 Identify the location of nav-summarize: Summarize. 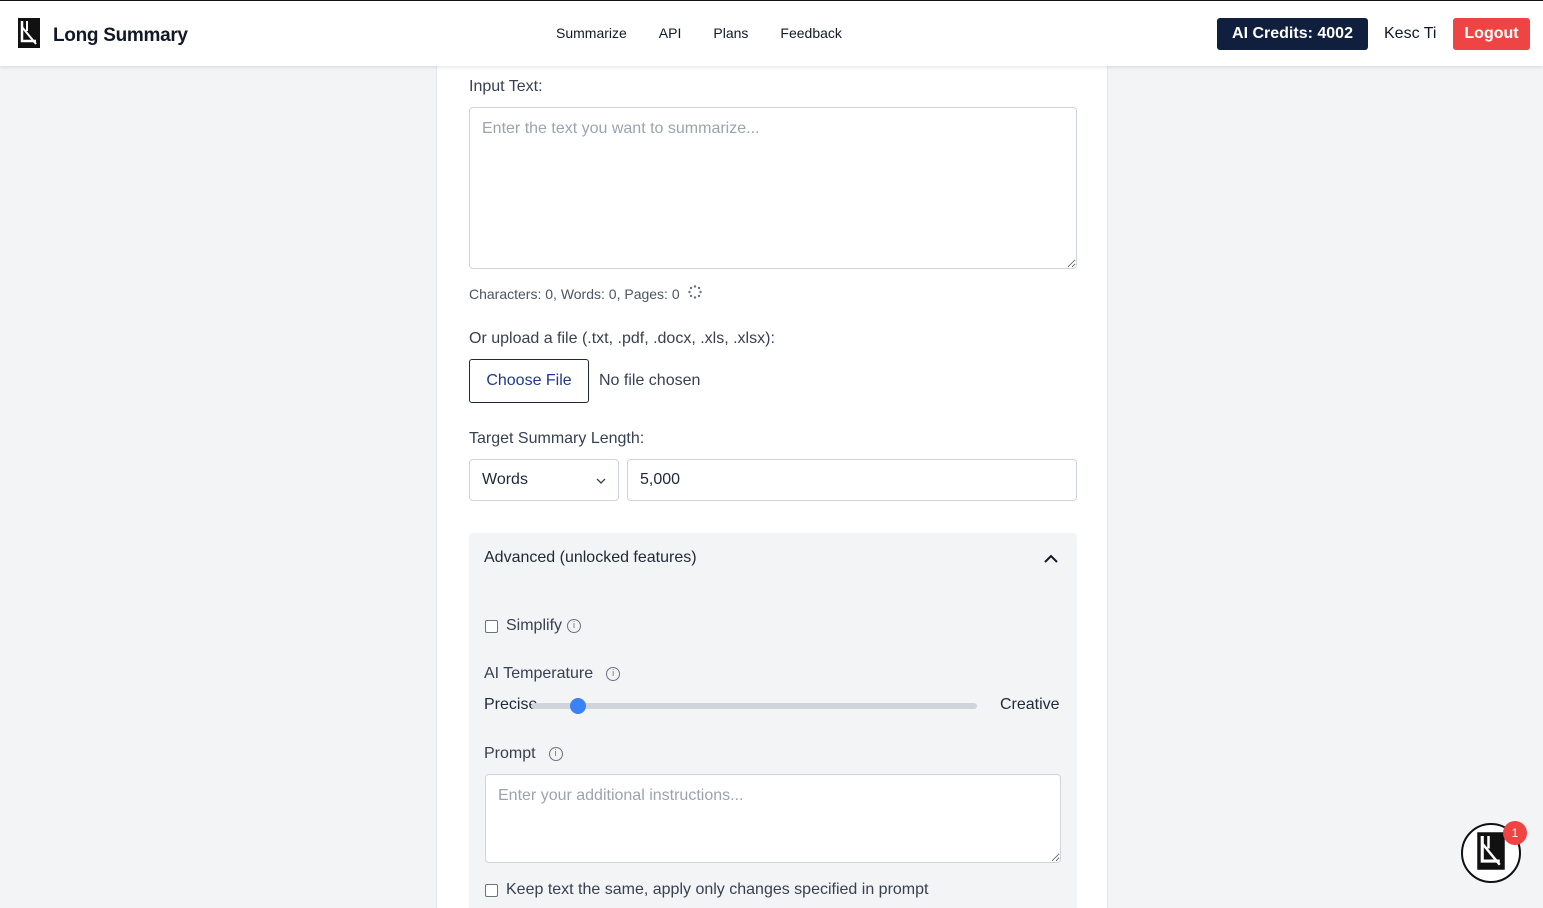
(591, 33).